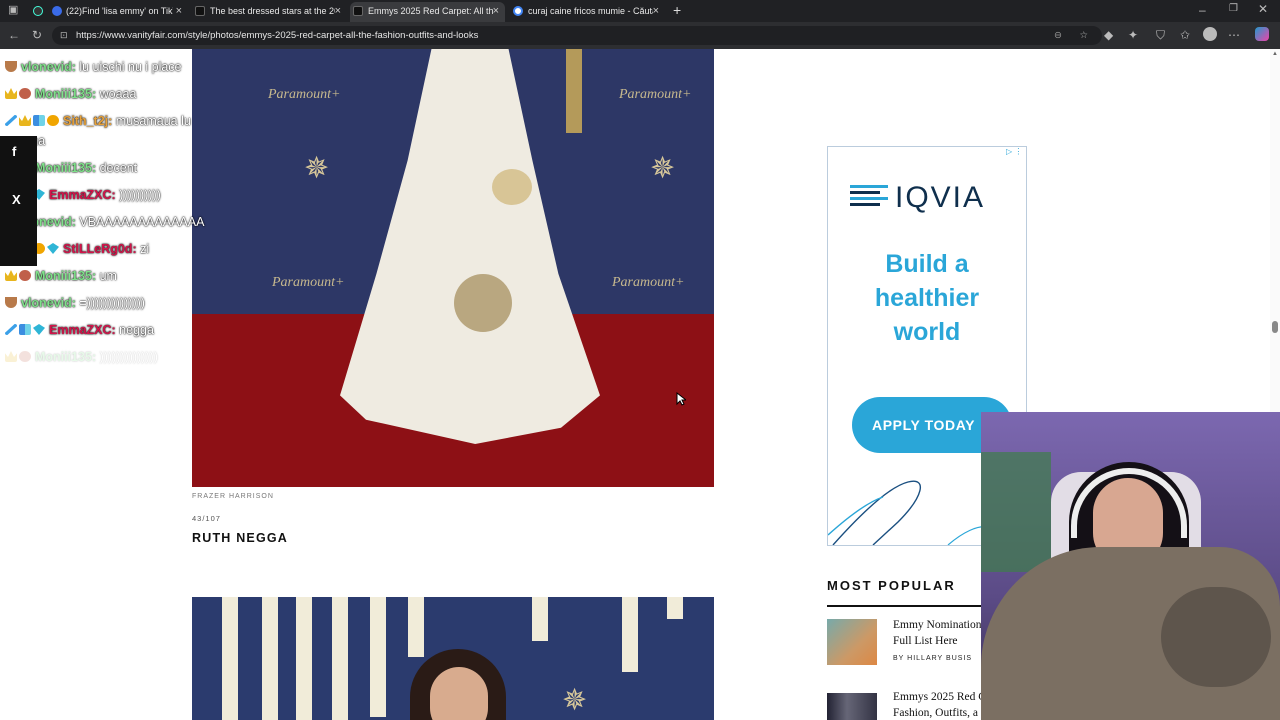  I want to click on reload-icon: ↻, so click(37, 35).